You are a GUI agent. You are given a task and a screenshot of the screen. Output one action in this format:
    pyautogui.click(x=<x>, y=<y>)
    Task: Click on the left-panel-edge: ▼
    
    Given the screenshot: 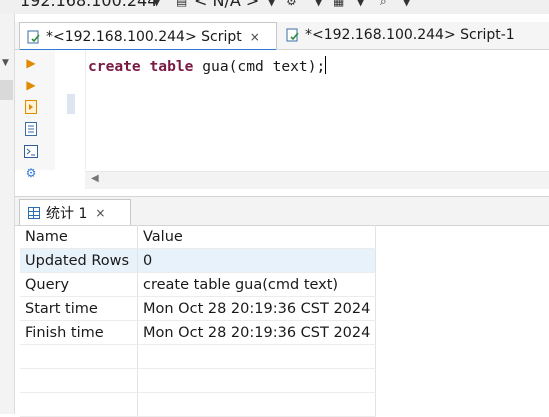 What is the action you would take?
    pyautogui.click(x=7, y=214)
    